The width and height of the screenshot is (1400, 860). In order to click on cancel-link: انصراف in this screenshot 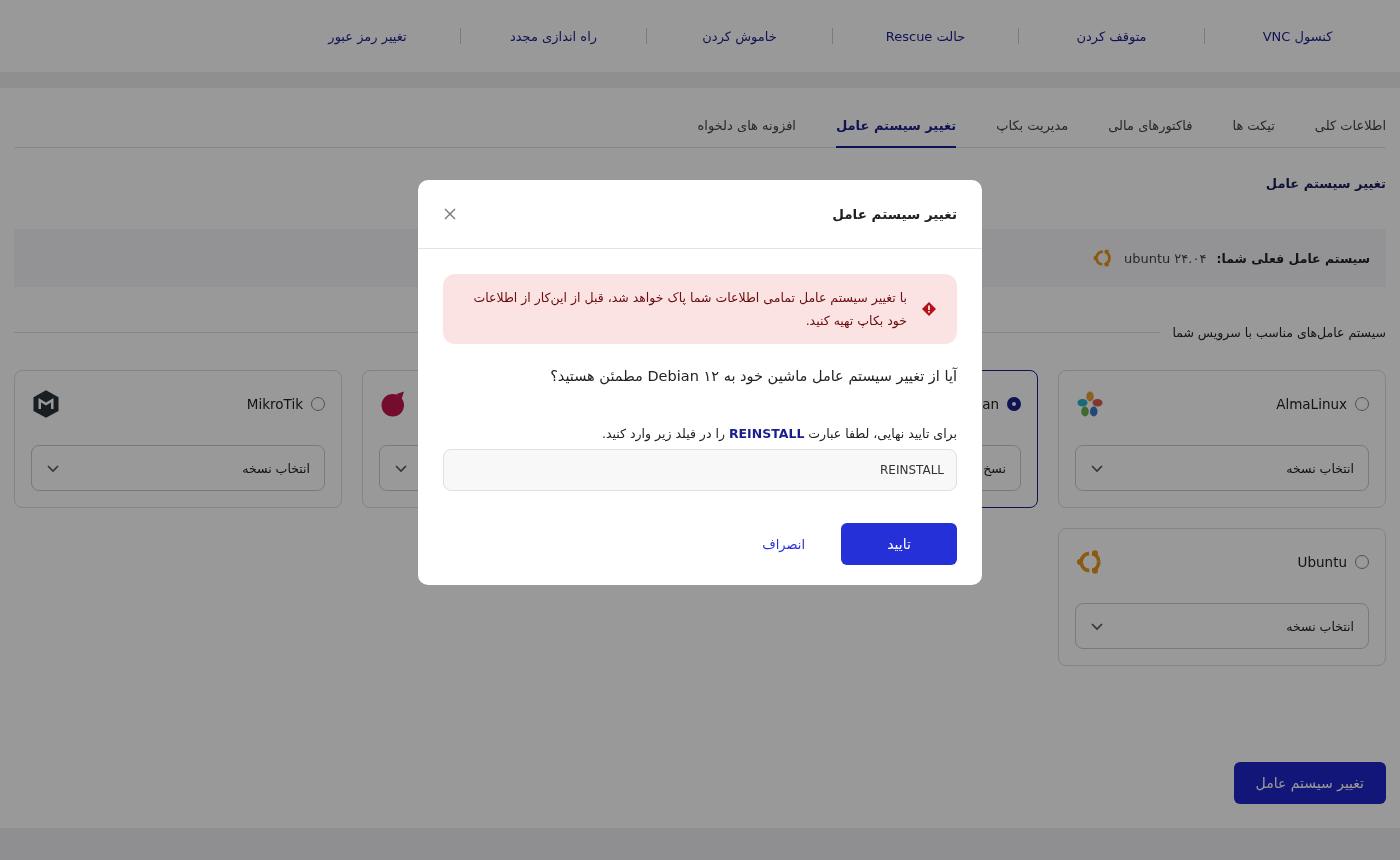, I will do `click(783, 544)`.